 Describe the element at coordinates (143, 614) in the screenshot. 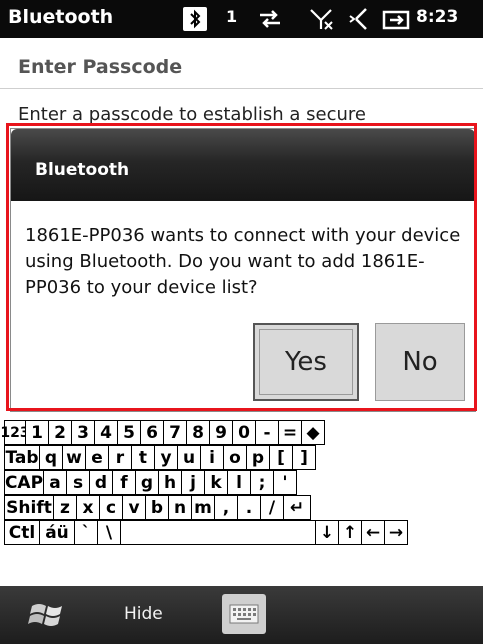

I see `hide-softkey: Hide` at that location.